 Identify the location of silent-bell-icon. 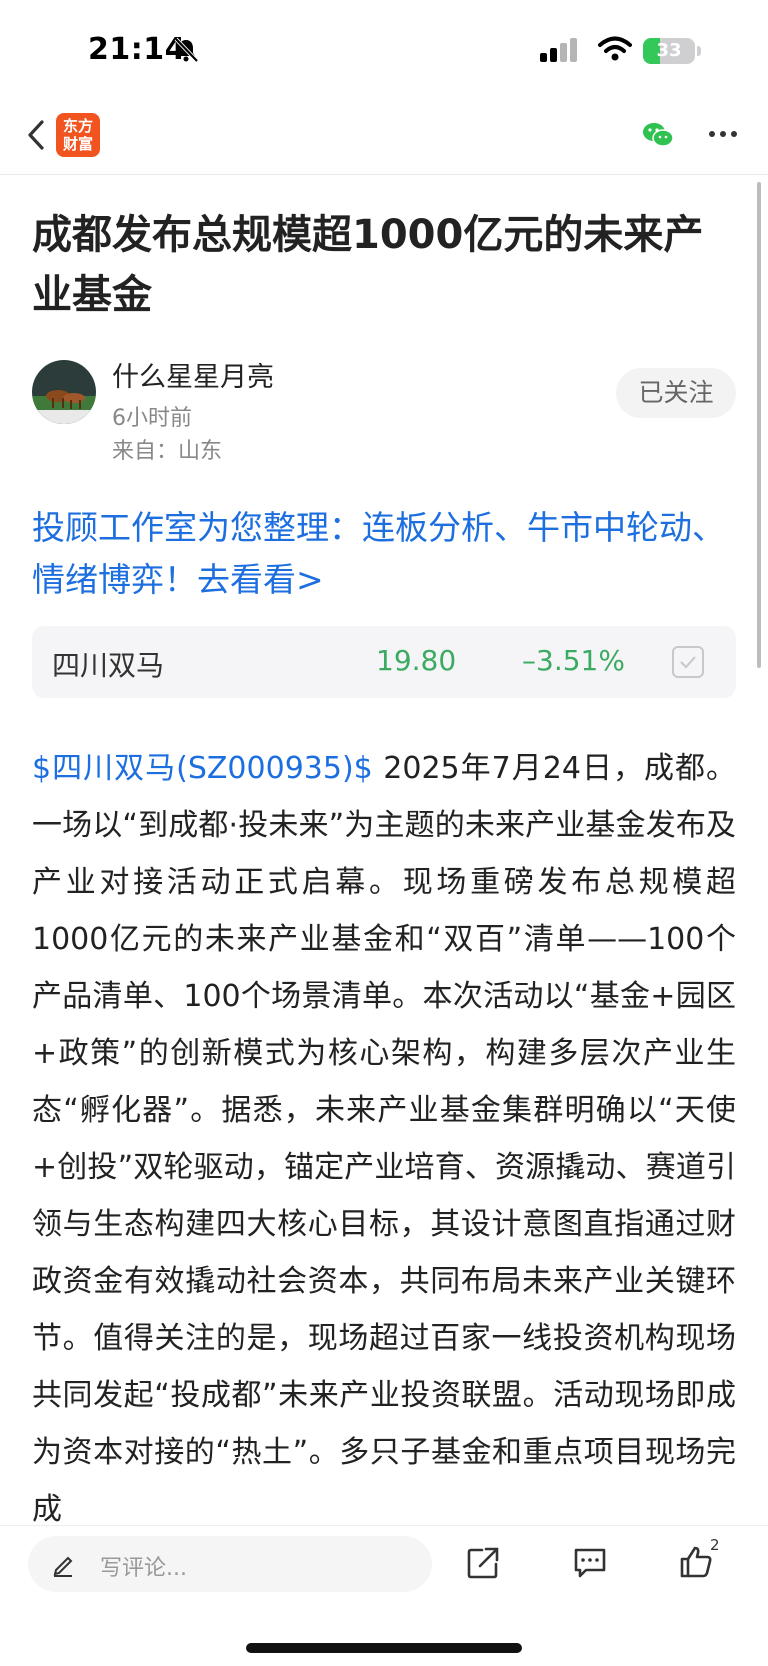
(186, 50).